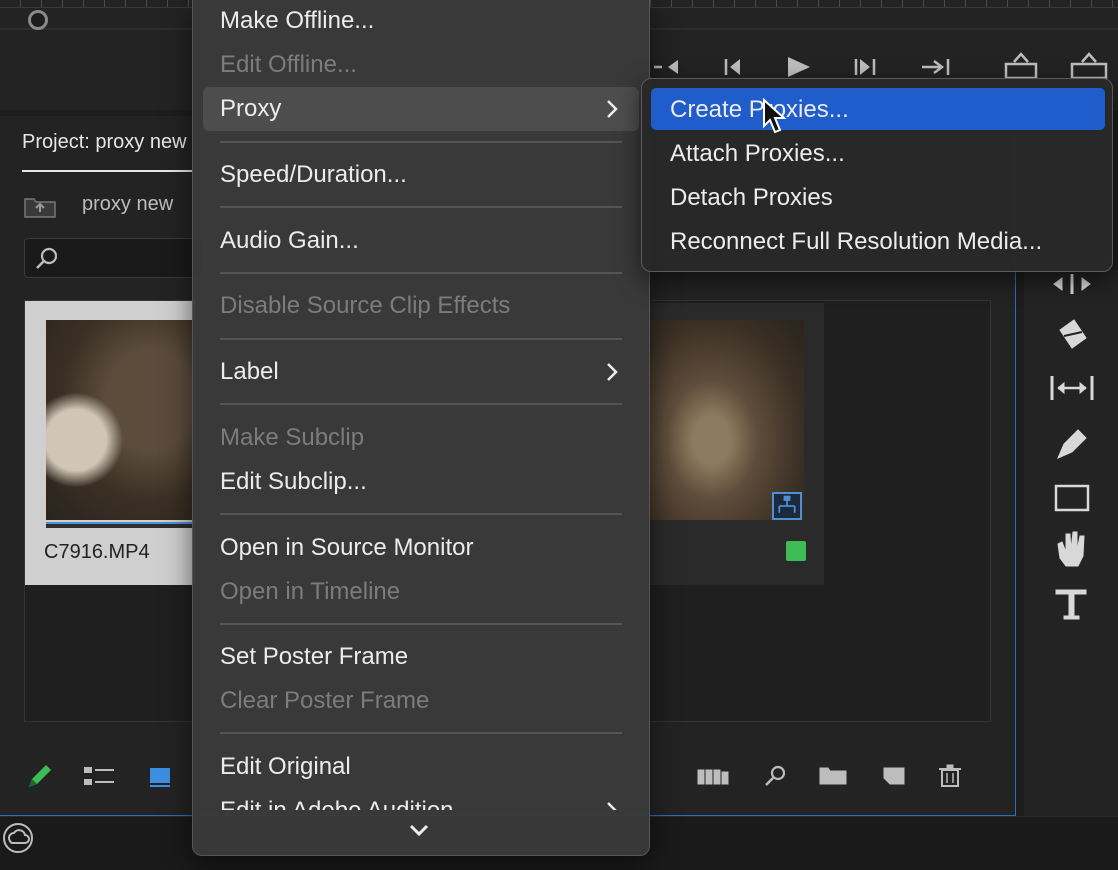 This screenshot has height=870, width=1118. Describe the element at coordinates (833, 776) in the screenshot. I see `new-bin-icon` at that location.